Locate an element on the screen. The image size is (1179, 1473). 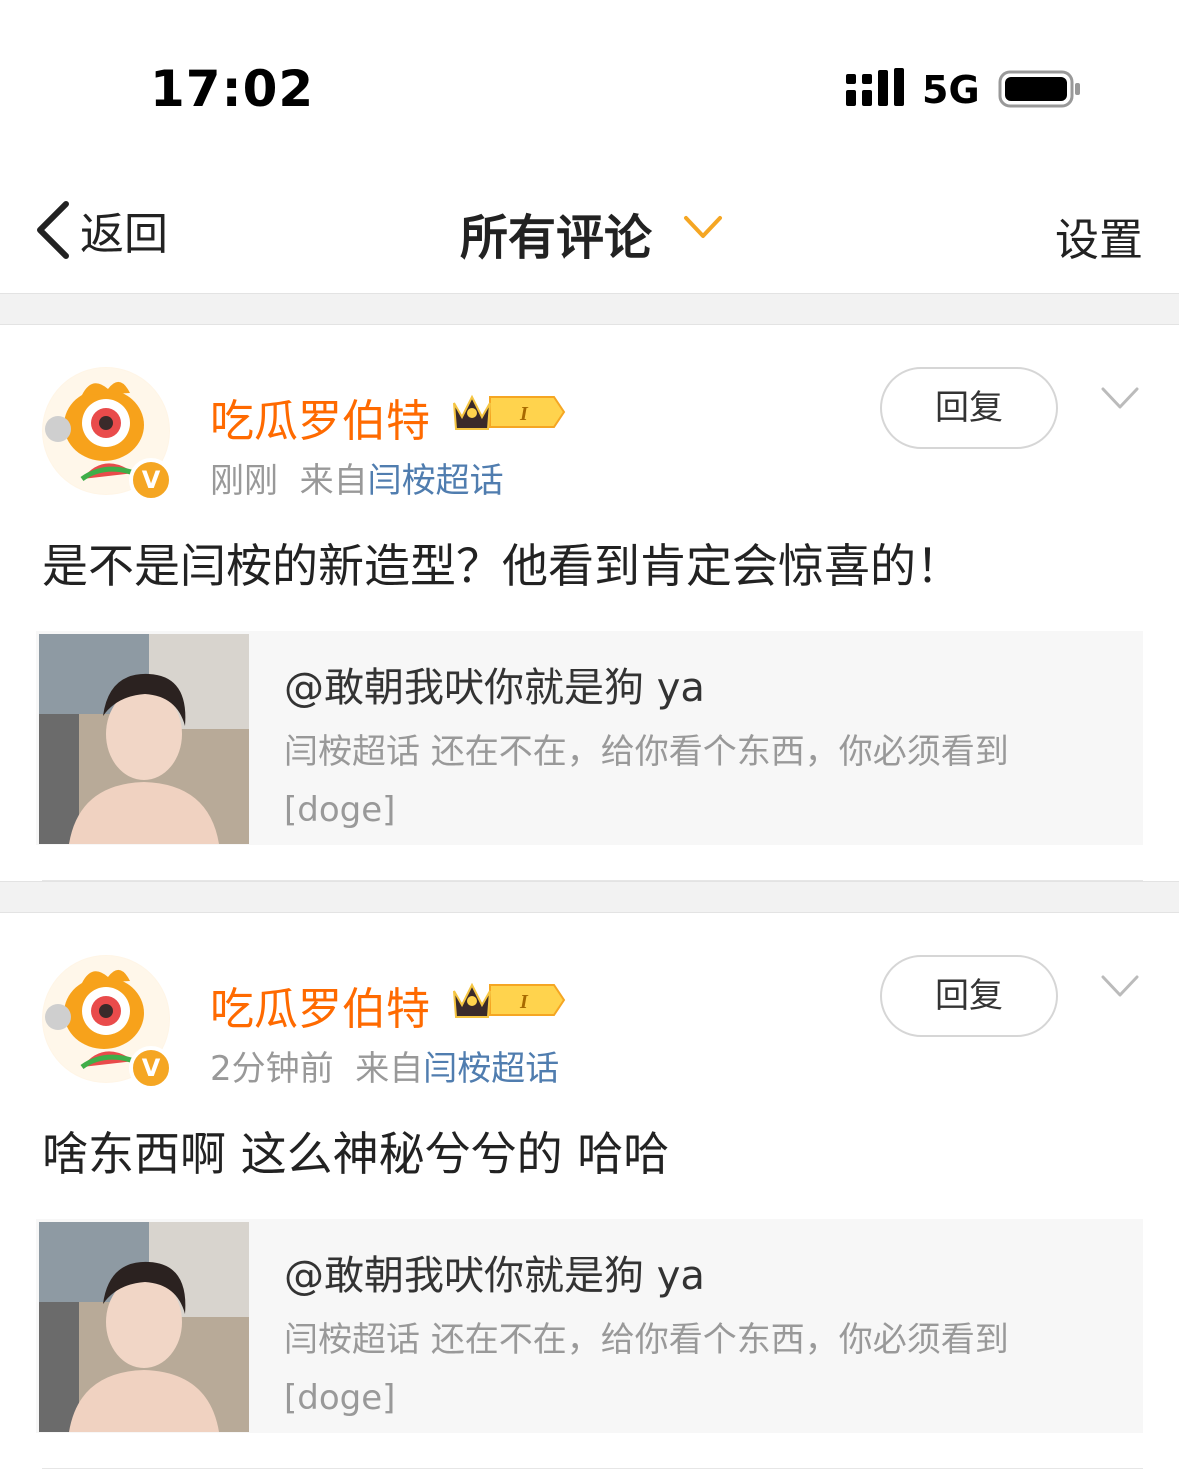
comment-time: 2分钟前 is located at coordinates (272, 1069).